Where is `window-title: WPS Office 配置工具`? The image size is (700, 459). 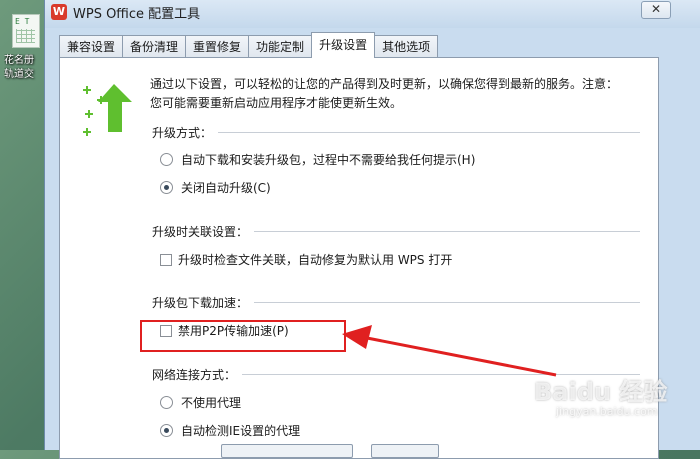
window-title: WPS Office 配置工具 is located at coordinates (137, 14).